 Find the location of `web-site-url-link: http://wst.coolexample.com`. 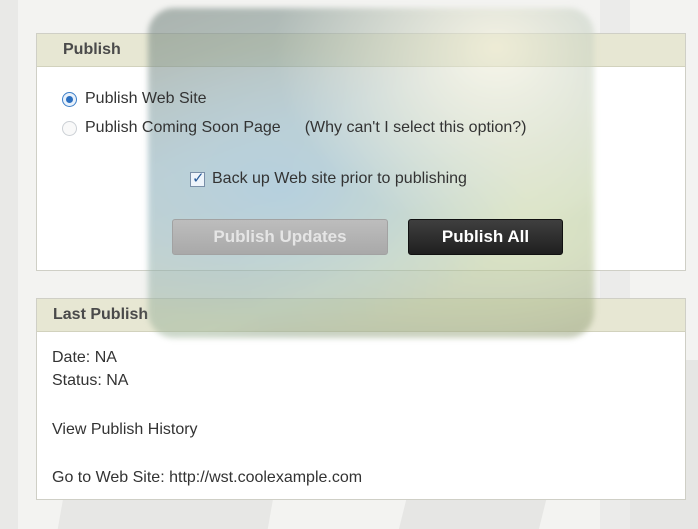

web-site-url-link: http://wst.coolexample.com is located at coordinates (265, 477).